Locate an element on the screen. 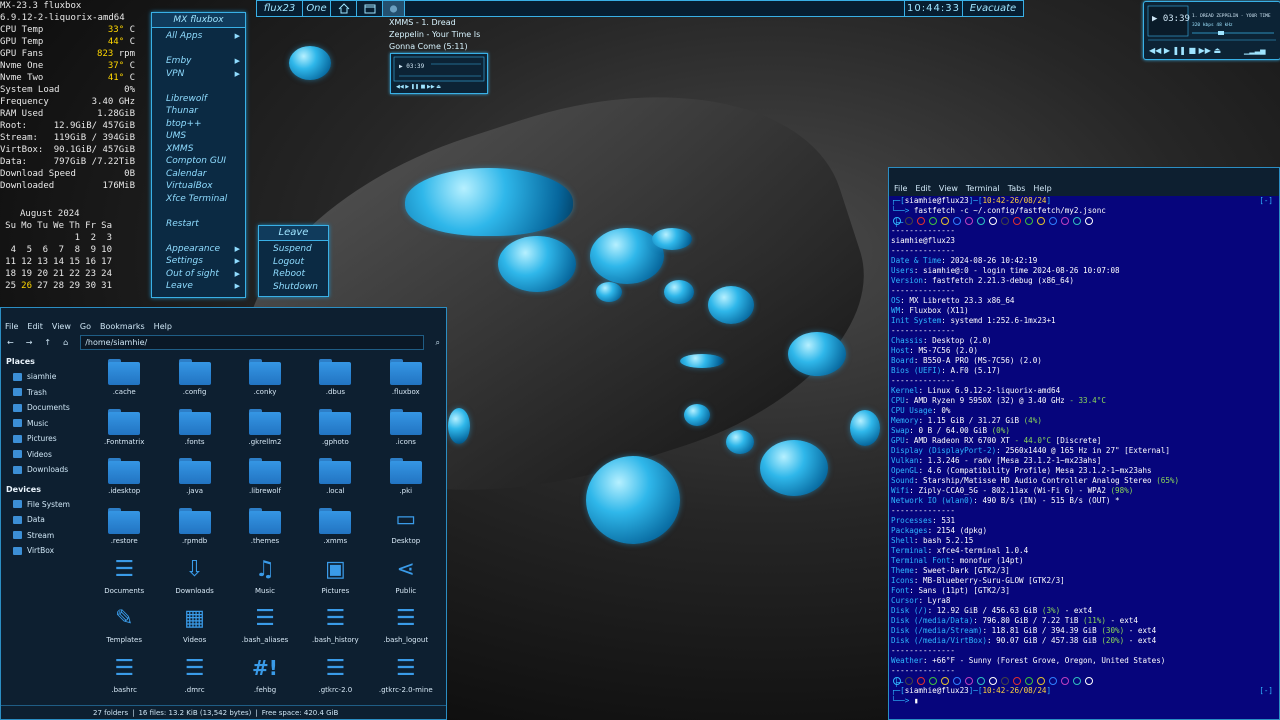  home-icon is located at coordinates (344, 8).